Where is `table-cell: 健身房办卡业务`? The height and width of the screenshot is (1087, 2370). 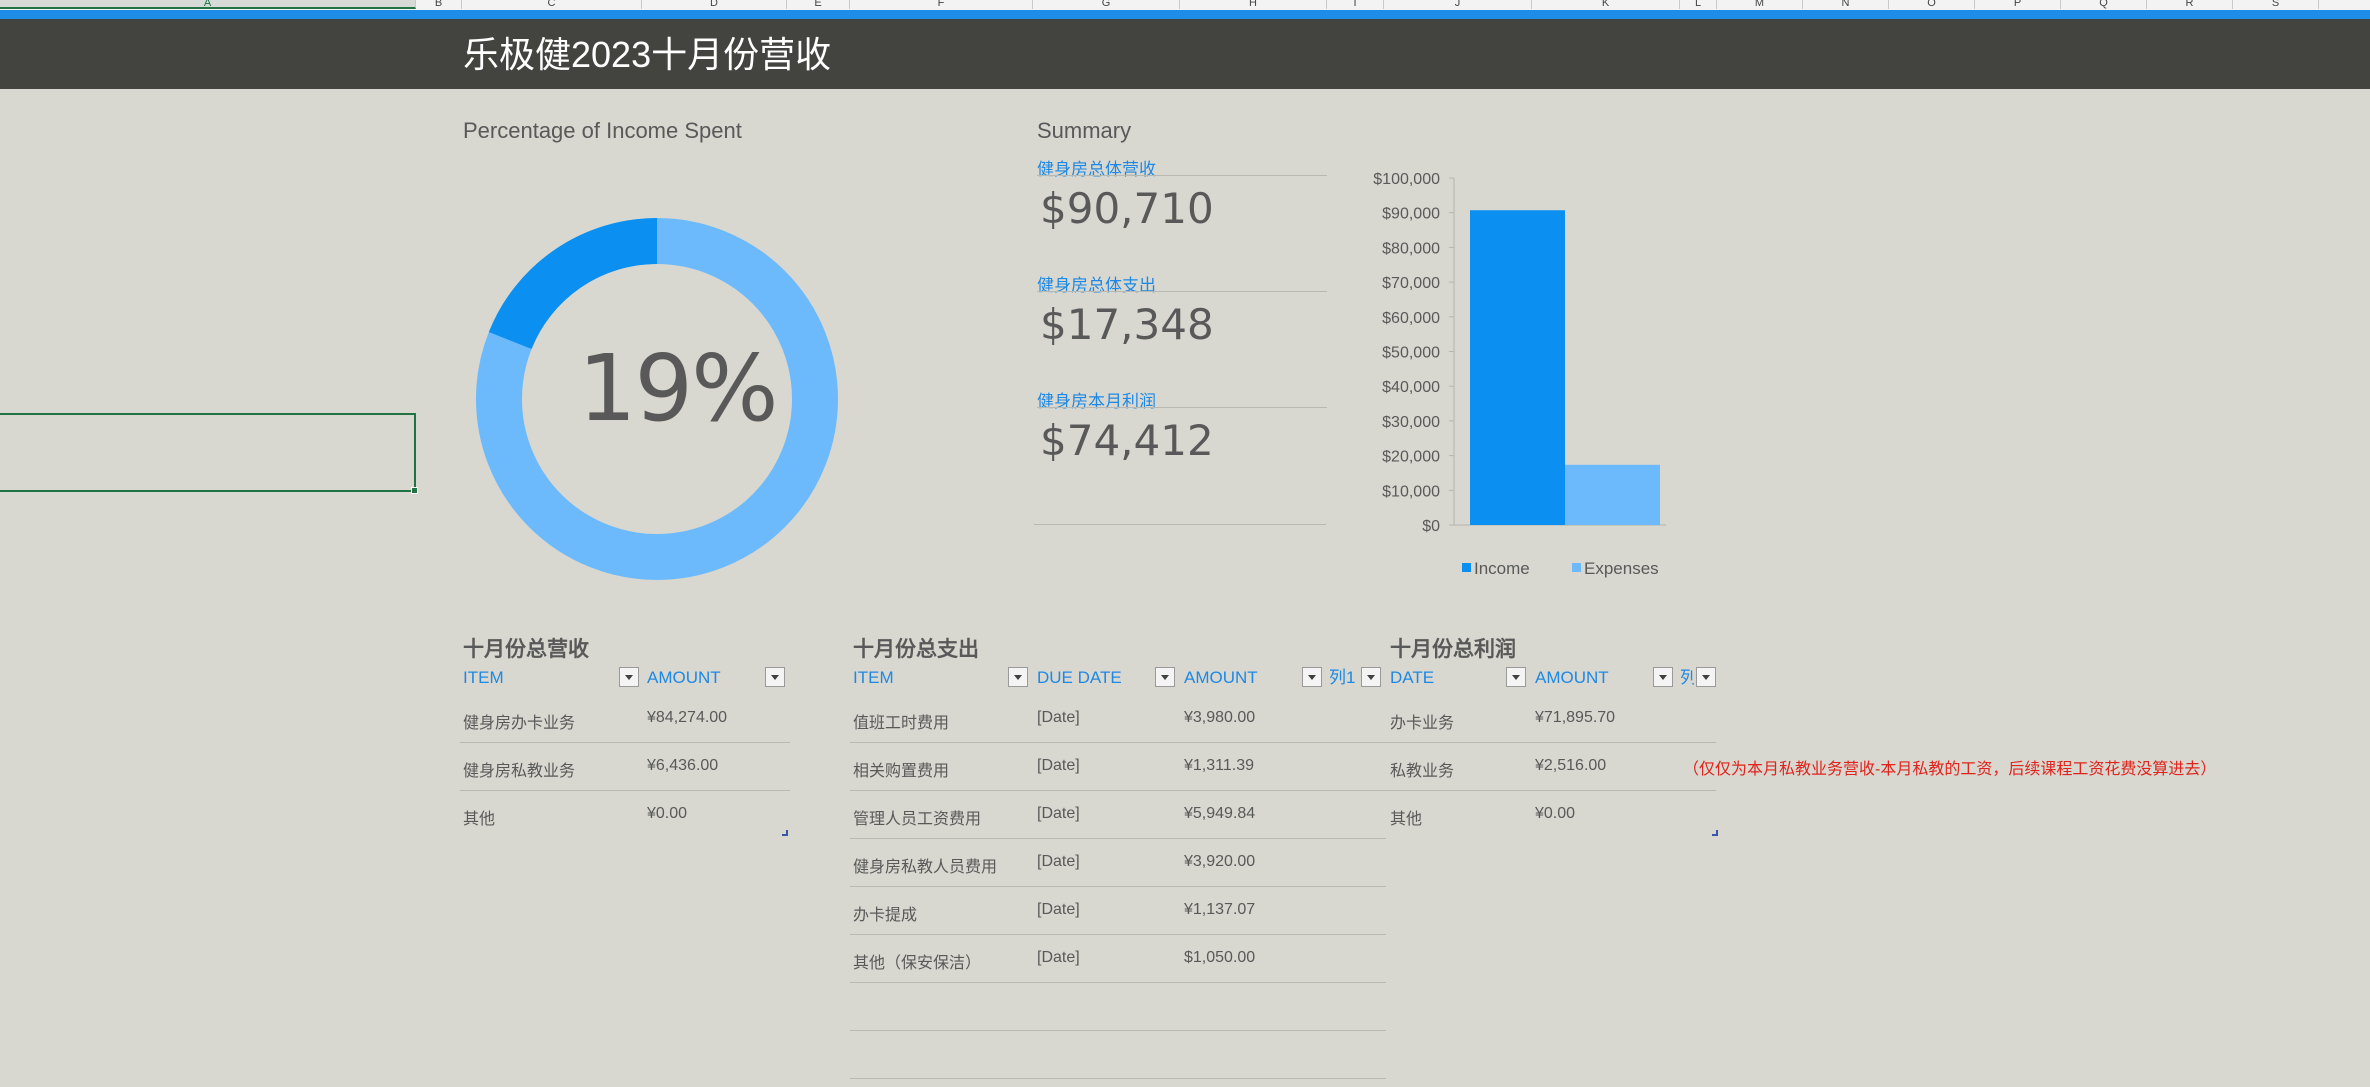 table-cell: 健身房办卡业务 is located at coordinates (519, 721).